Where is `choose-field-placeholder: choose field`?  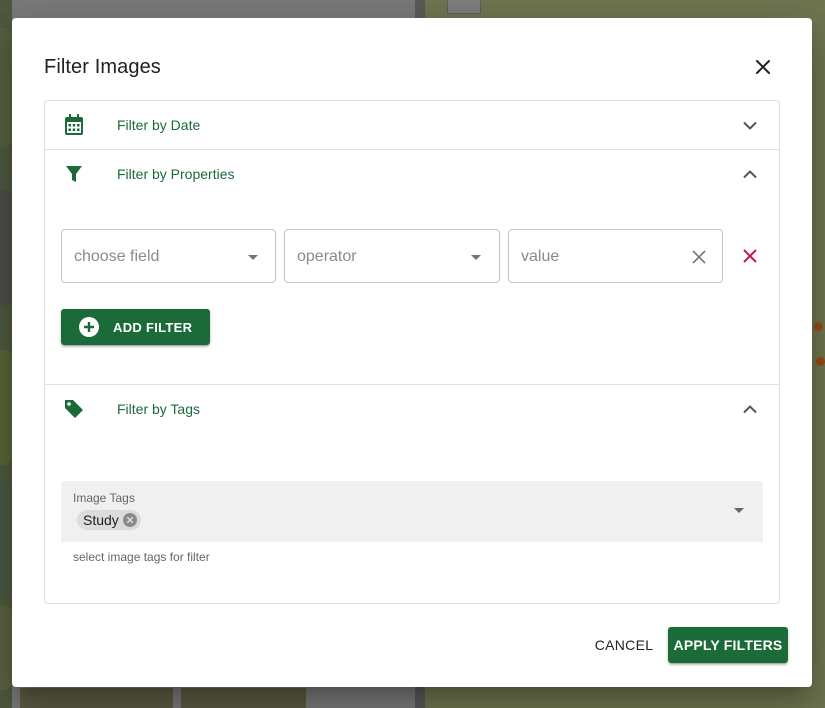 choose-field-placeholder: choose field is located at coordinates (117, 256).